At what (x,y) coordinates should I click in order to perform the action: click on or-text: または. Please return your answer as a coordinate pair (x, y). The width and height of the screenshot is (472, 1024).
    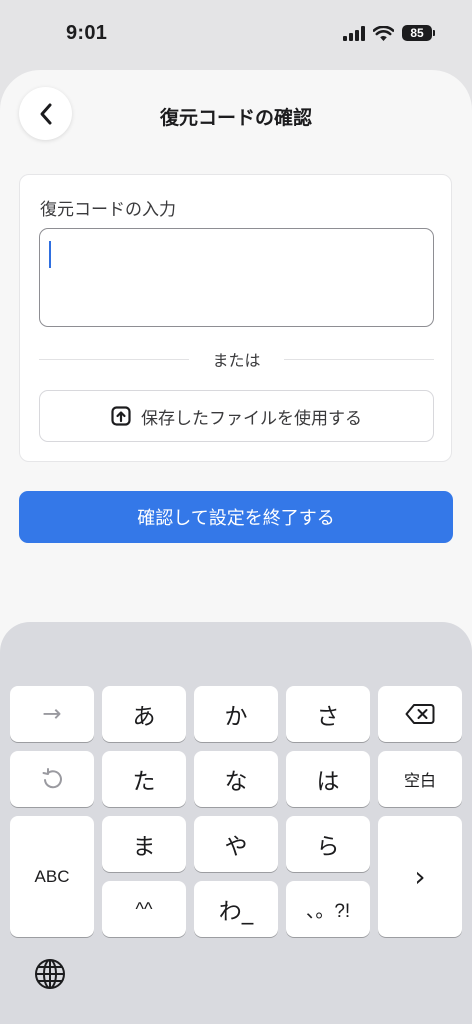
    Looking at the image, I should click on (236, 360).